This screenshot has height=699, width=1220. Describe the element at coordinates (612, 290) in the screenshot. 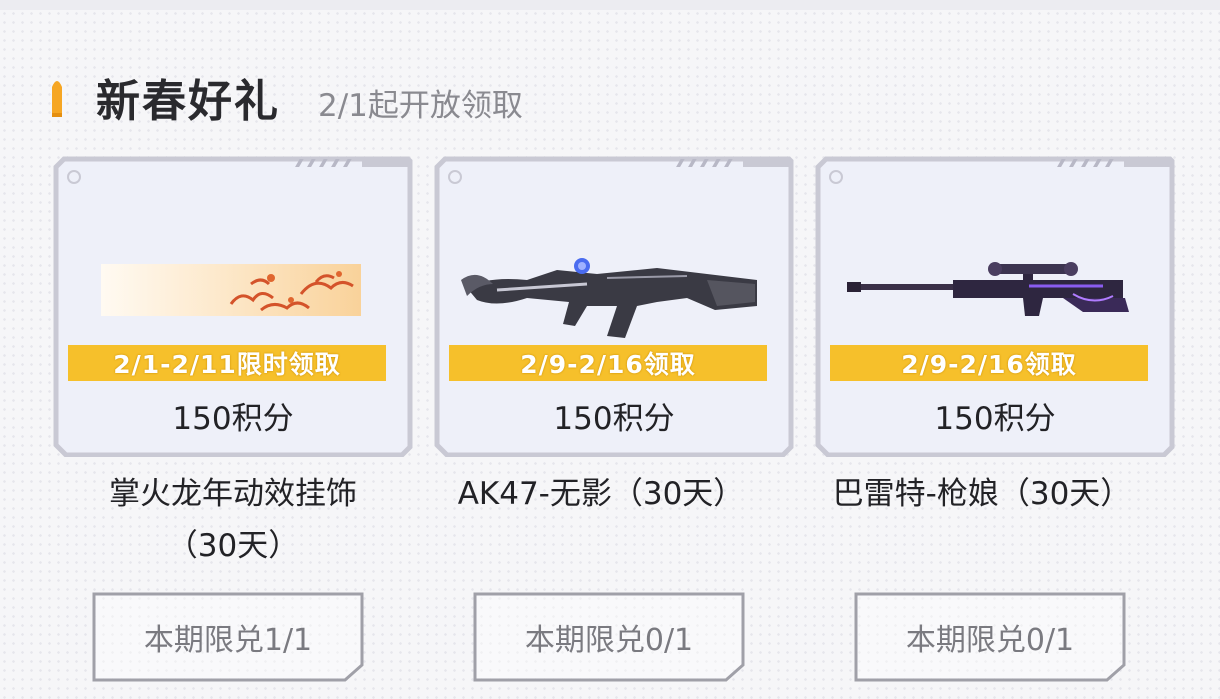

I see `ak47-rifle-icon` at that location.